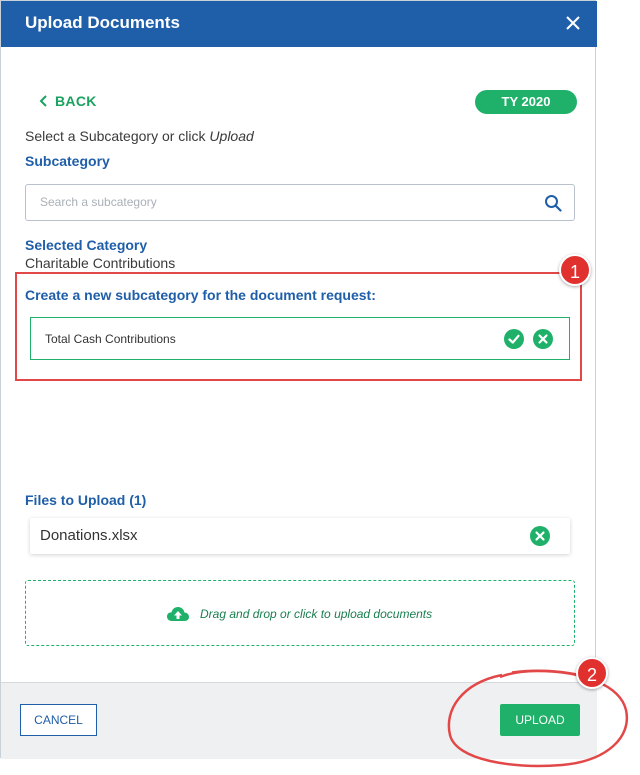 The width and height of the screenshot is (640, 775). What do you see at coordinates (117, 136) in the screenshot?
I see `instruction-prefix: Select a Subcategory or click` at bounding box center [117, 136].